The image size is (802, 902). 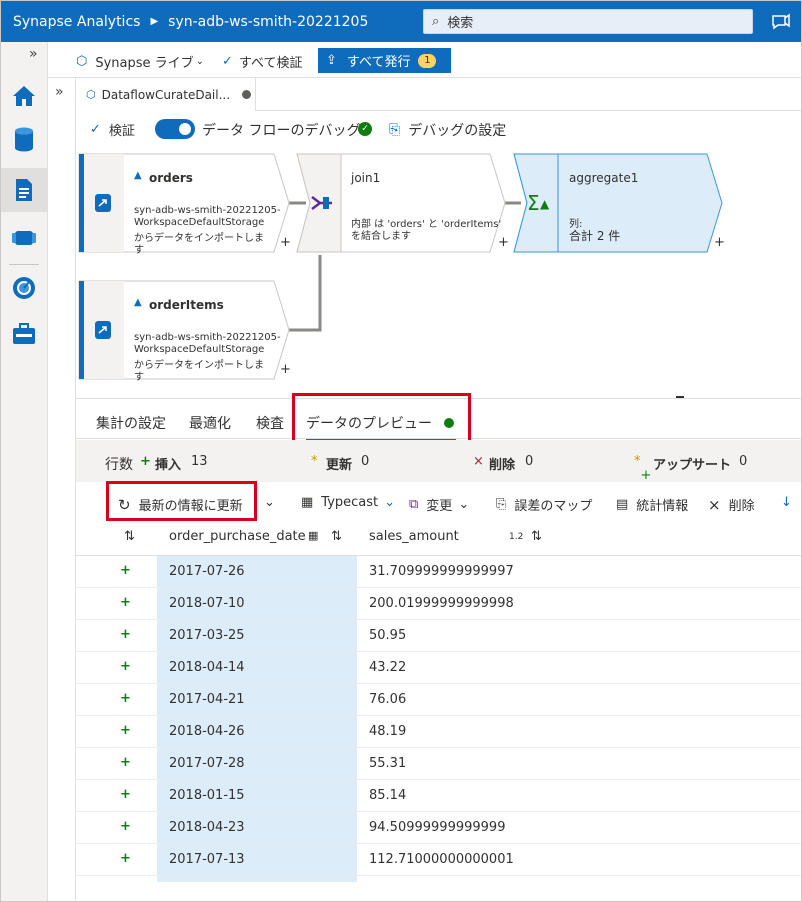 I want to click on date-type-icon: ▦, so click(x=313, y=535).